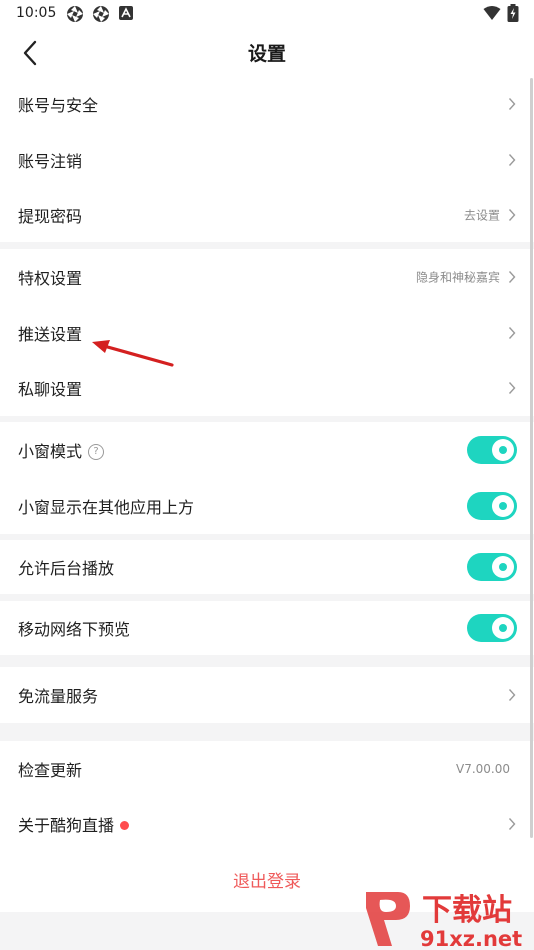 This screenshot has height=950, width=534. Describe the element at coordinates (133, 353) in the screenshot. I see `annotation-arrow-icon` at that location.